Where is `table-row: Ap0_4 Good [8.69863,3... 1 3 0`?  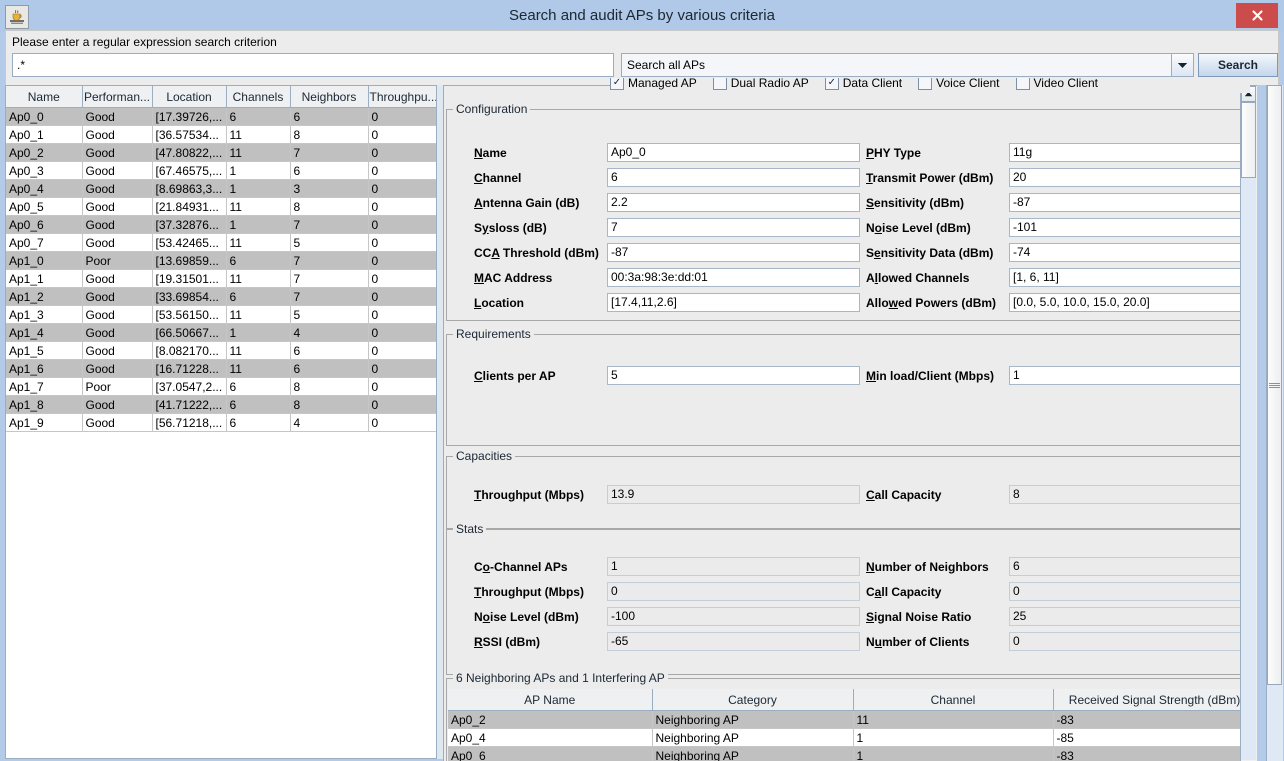 table-row: Ap0_4 Good [8.69863,3... 1 3 0 is located at coordinates (221, 188).